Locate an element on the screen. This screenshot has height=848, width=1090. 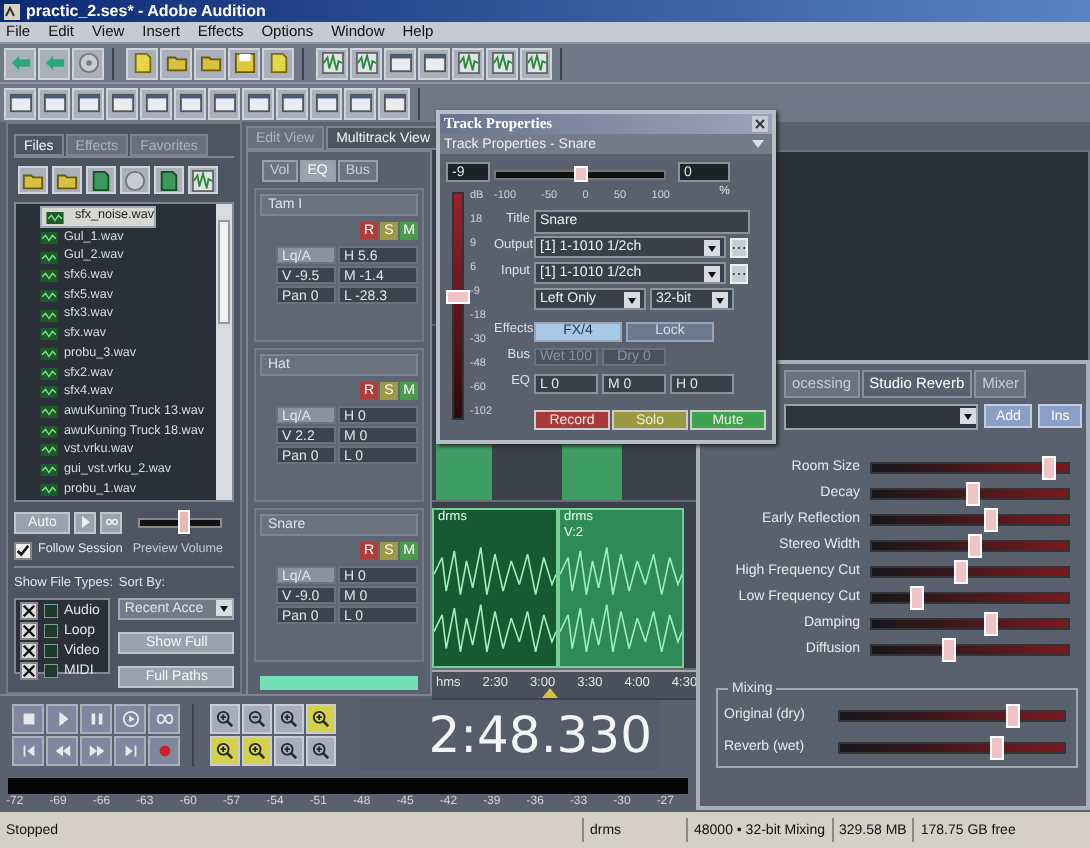
play-button is located at coordinates (85, 522).